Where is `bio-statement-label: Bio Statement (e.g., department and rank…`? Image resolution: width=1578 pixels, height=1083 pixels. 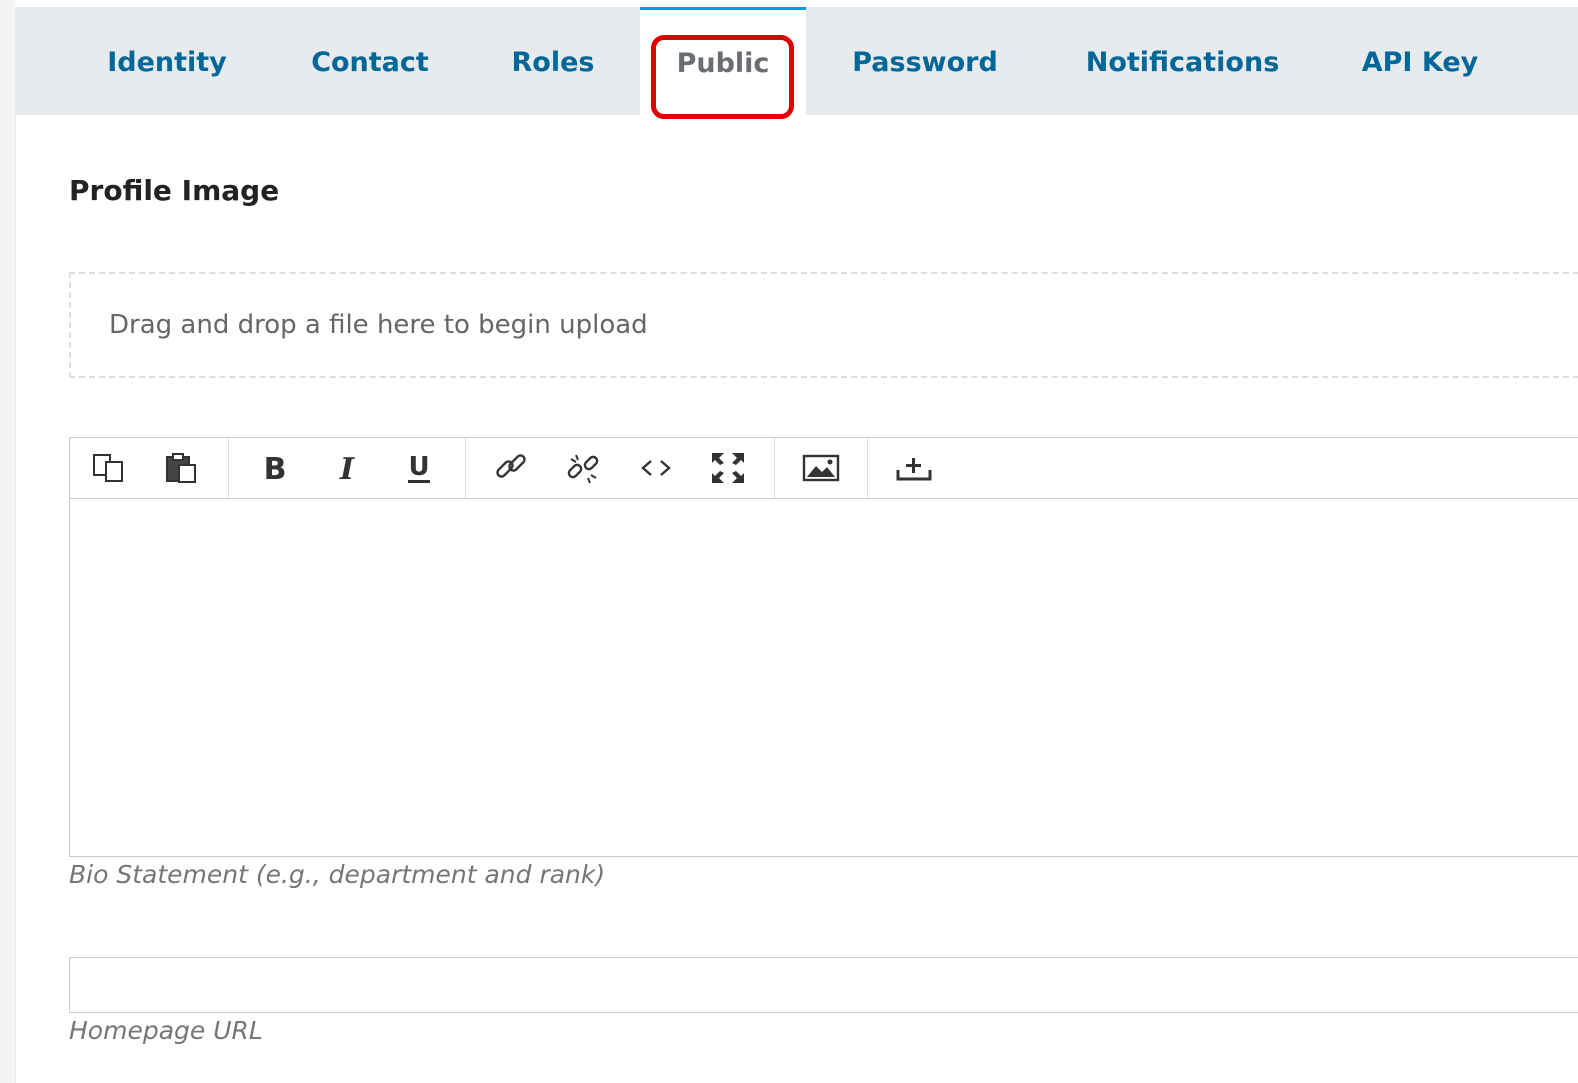
bio-statement-label: Bio Statement (e.g., department and rank… is located at coordinates (337, 874).